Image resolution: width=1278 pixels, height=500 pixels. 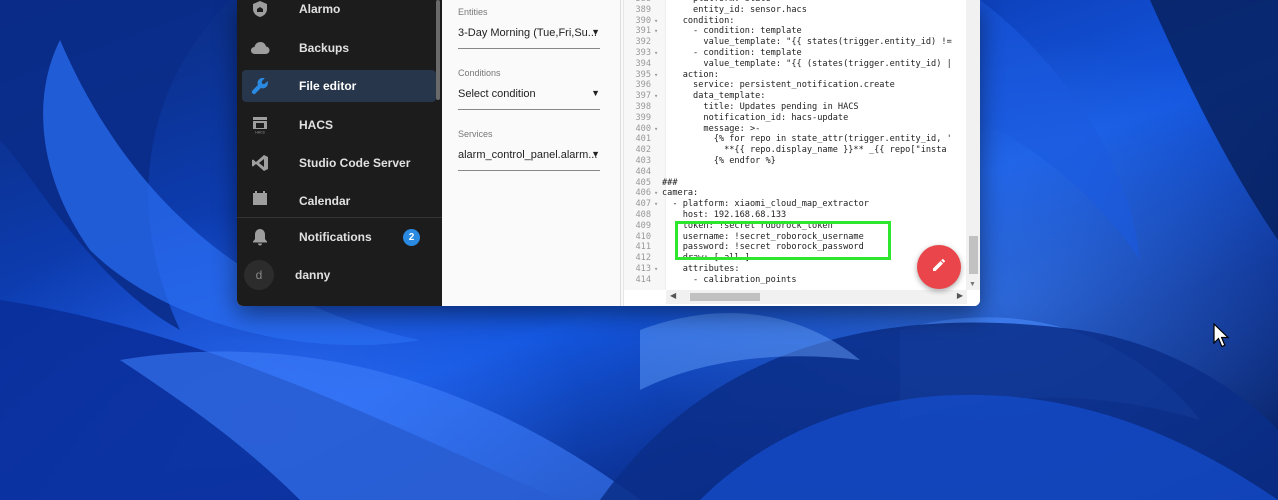 What do you see at coordinates (595, 93) in the screenshot?
I see `dropdown-arrow-icon: ▼` at bounding box center [595, 93].